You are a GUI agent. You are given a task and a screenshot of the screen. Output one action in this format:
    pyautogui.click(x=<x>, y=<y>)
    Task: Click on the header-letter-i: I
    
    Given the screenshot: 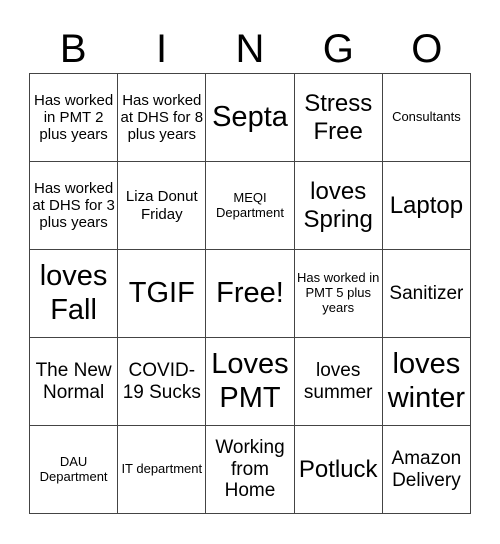 What is the action you would take?
    pyautogui.click(x=162, y=49)
    